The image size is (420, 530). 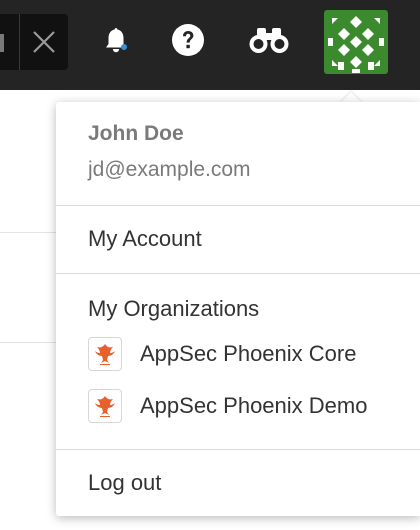 I want to click on user-name: John Doe, so click(x=136, y=133).